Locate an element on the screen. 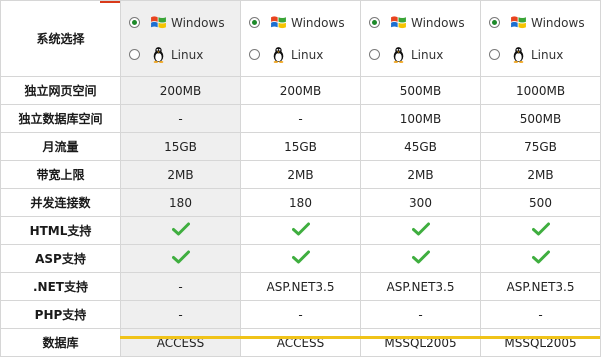 This screenshot has width=605, height=357. cell-bandwidth-plan-3: 2MB is located at coordinates (420, 174).